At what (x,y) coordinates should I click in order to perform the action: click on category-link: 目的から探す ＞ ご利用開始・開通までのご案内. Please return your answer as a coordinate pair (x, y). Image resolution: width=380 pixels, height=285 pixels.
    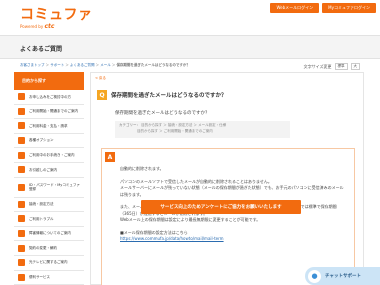
    Looking at the image, I should click on (175, 131).